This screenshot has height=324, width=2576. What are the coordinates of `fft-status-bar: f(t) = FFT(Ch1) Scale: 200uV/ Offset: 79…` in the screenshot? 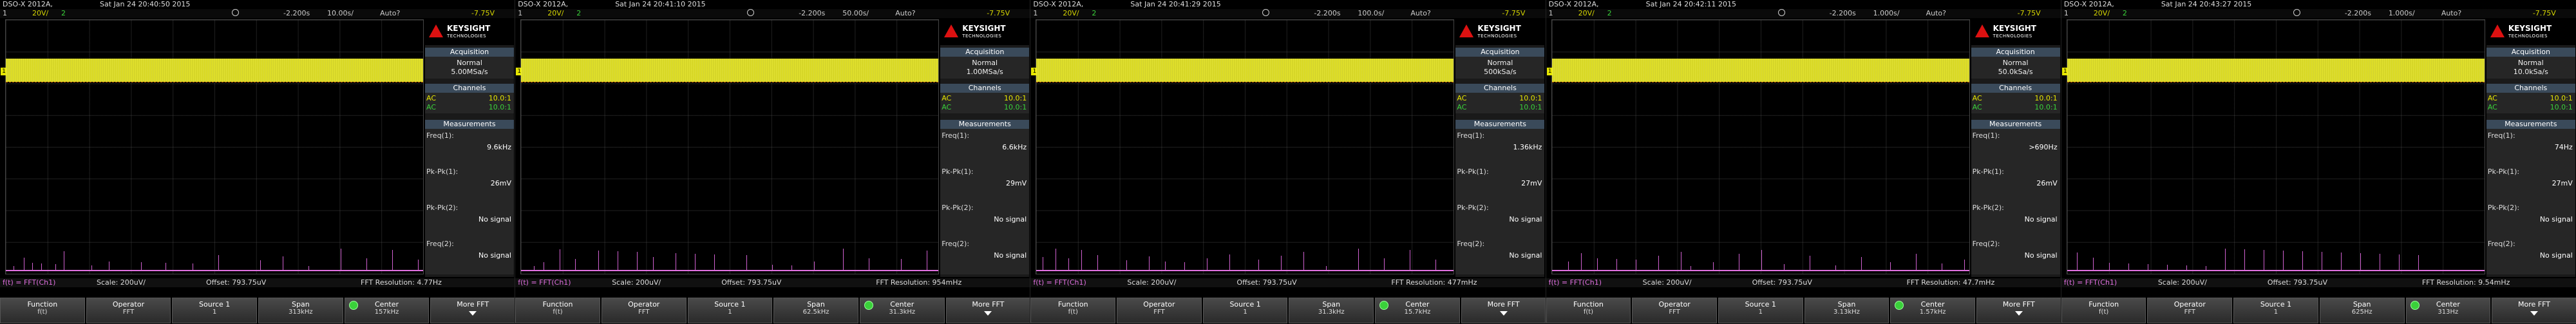 It's located at (257, 282).